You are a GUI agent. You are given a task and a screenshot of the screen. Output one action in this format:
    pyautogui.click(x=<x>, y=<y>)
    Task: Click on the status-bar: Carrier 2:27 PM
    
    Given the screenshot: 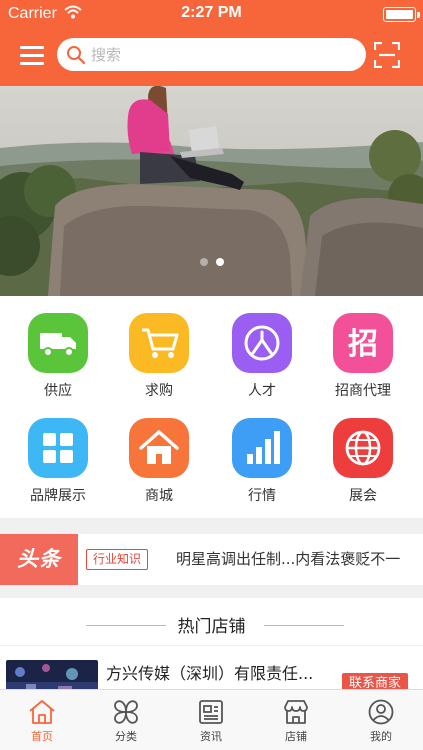 What is the action you would take?
    pyautogui.click(x=211, y=14)
    